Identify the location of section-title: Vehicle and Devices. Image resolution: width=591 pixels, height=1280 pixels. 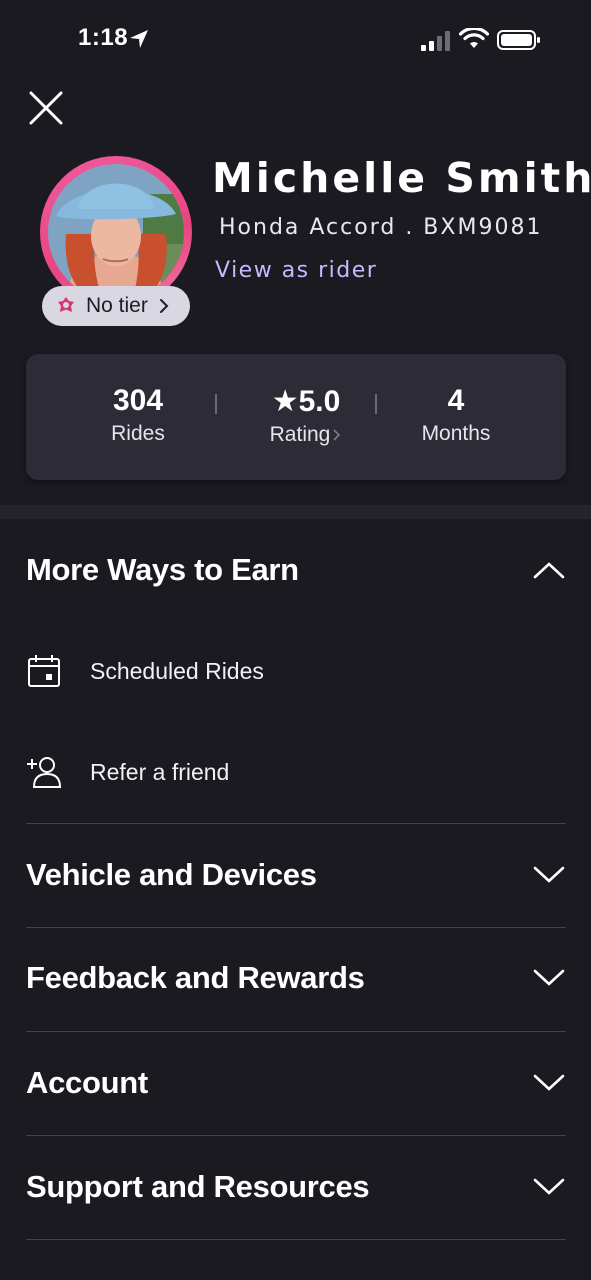
(171, 874).